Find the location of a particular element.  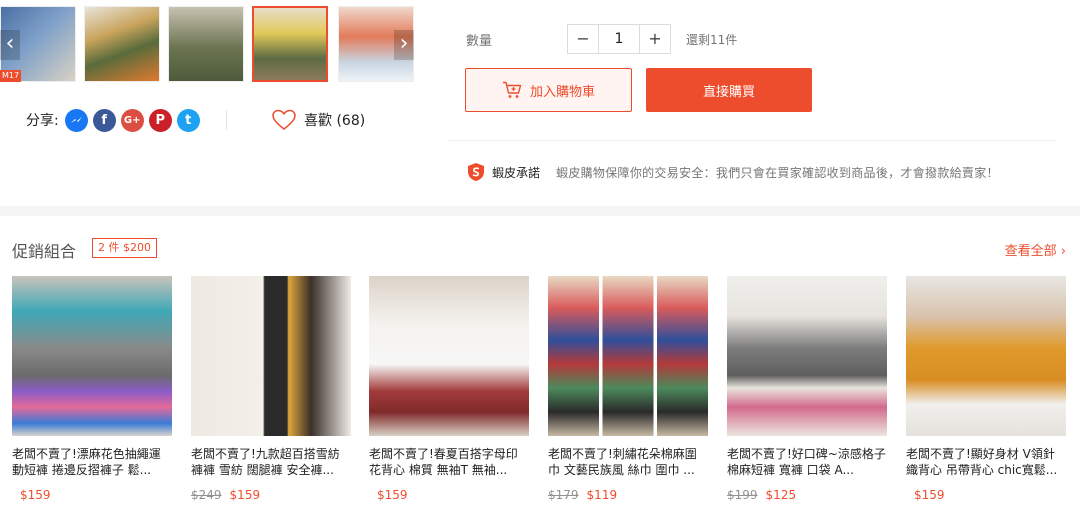

product-old-price: $179 is located at coordinates (563, 495).